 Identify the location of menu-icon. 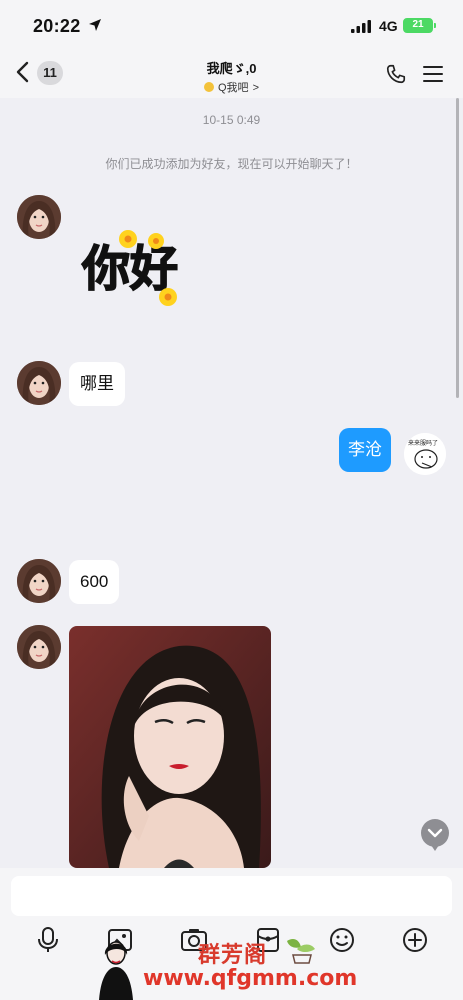
(433, 74).